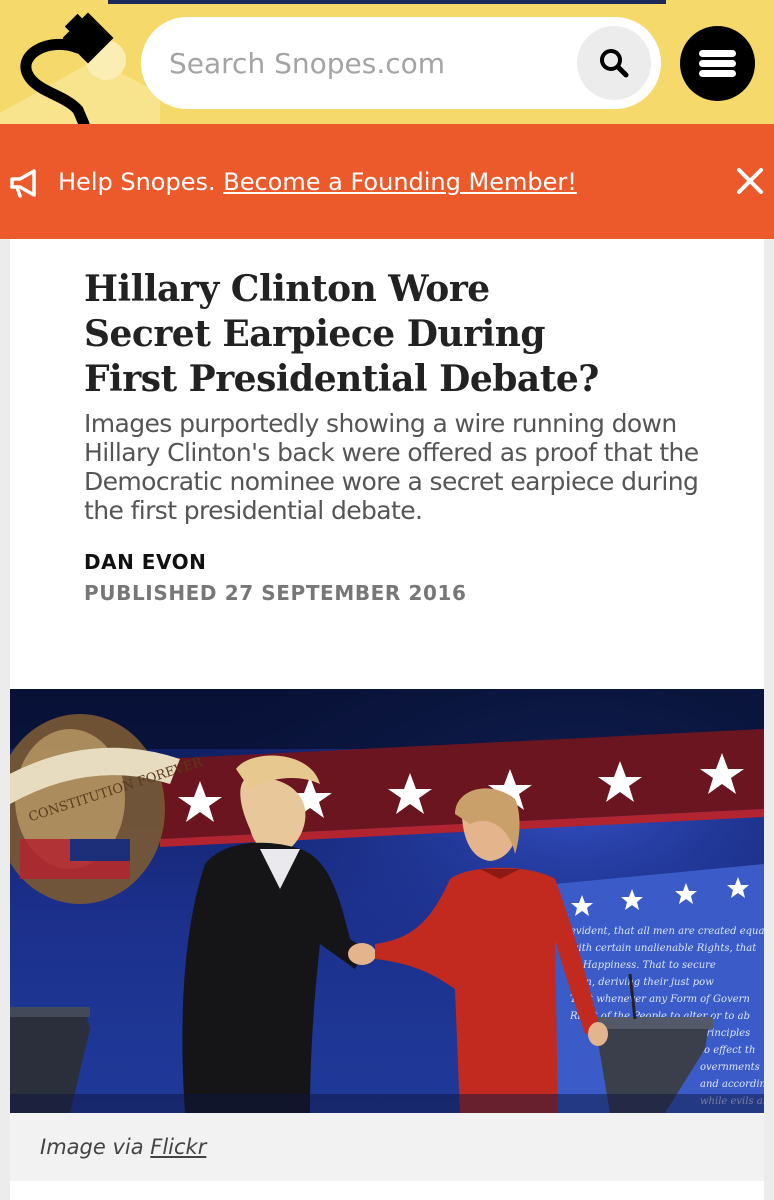 The height and width of the screenshot is (1200, 774). What do you see at coordinates (387, 2) in the screenshot?
I see `header-top-strip` at bounding box center [387, 2].